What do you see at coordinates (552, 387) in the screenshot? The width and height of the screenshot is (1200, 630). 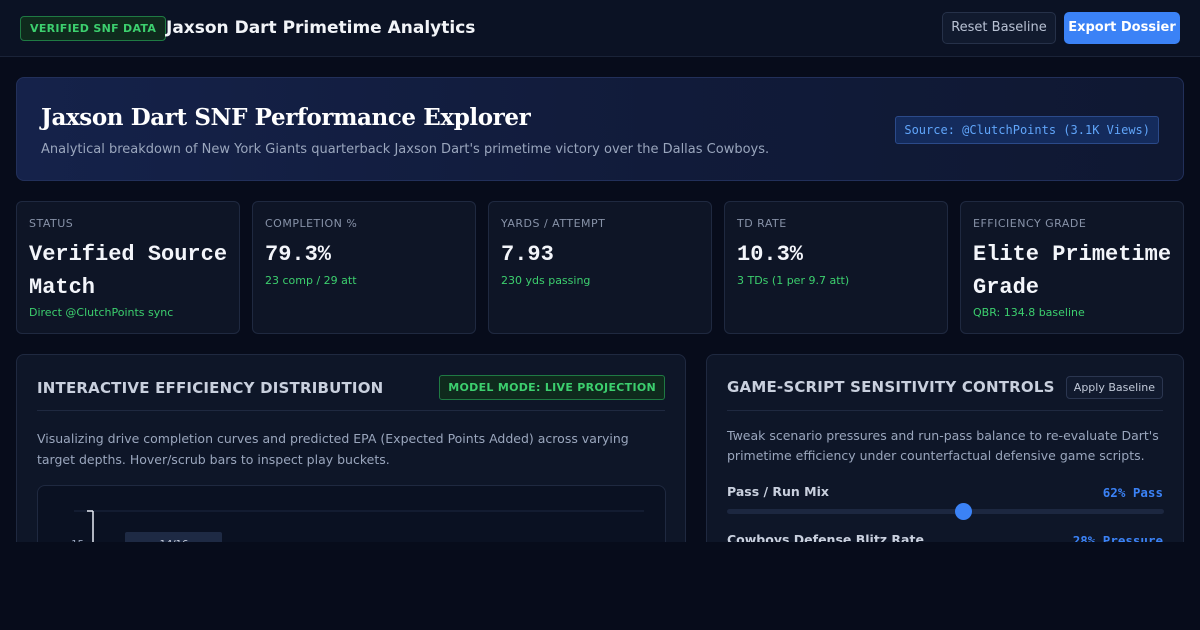 I see `model-mode-badge: MODEL MODE: LIVE PROJECTION` at bounding box center [552, 387].